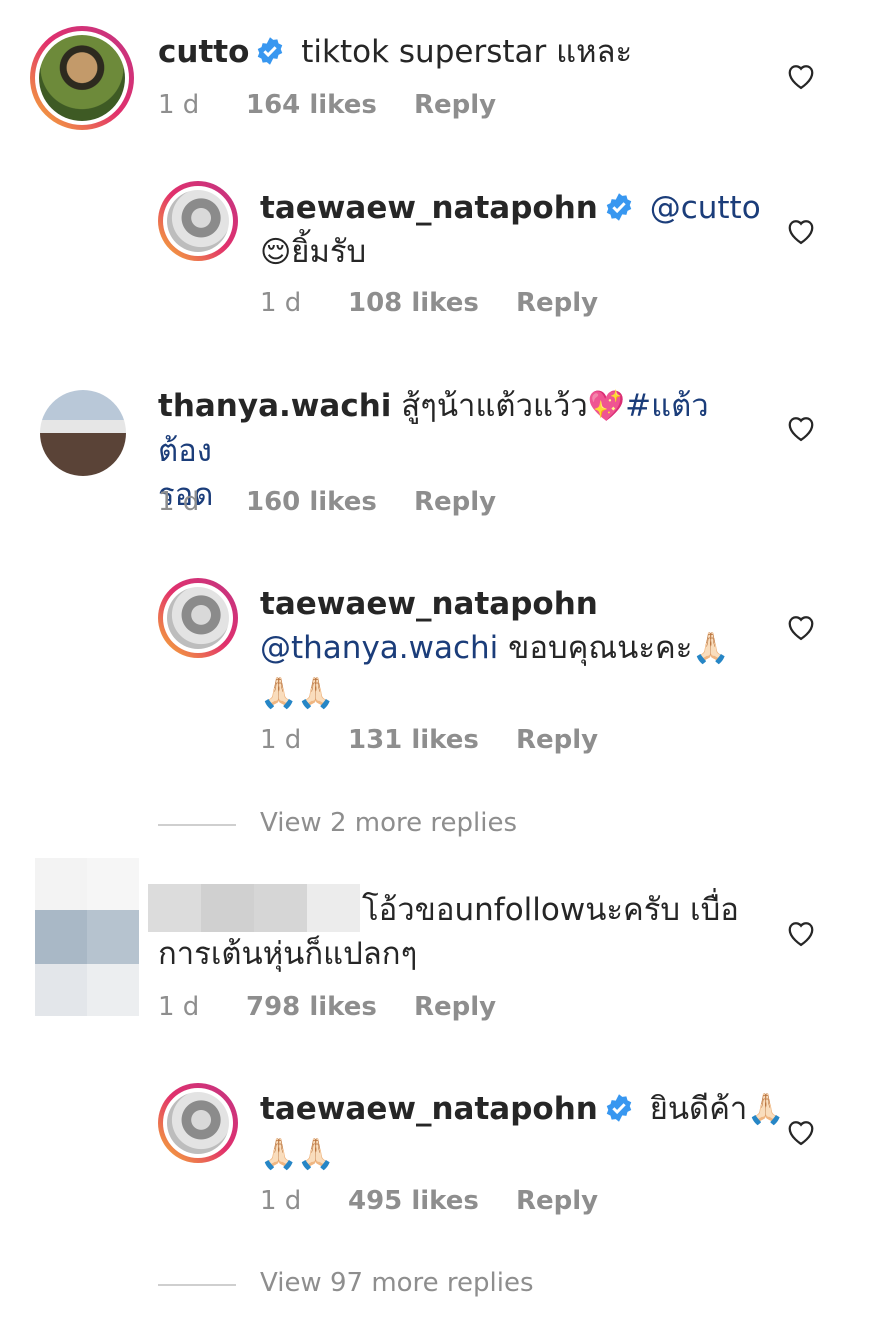 This screenshot has width=869, height=1328. I want to click on likes-count: 495 likes, so click(413, 1201).